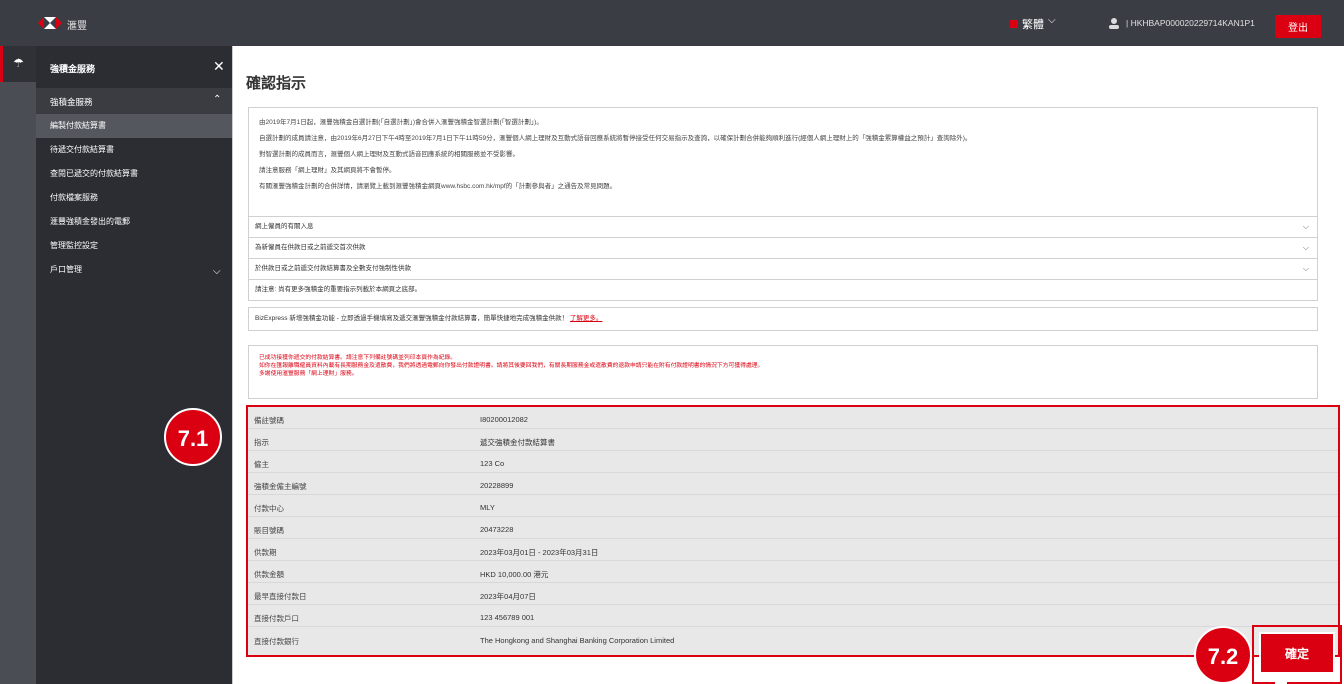  Describe the element at coordinates (50, 23) in the screenshot. I see `hsbc-logo` at that location.